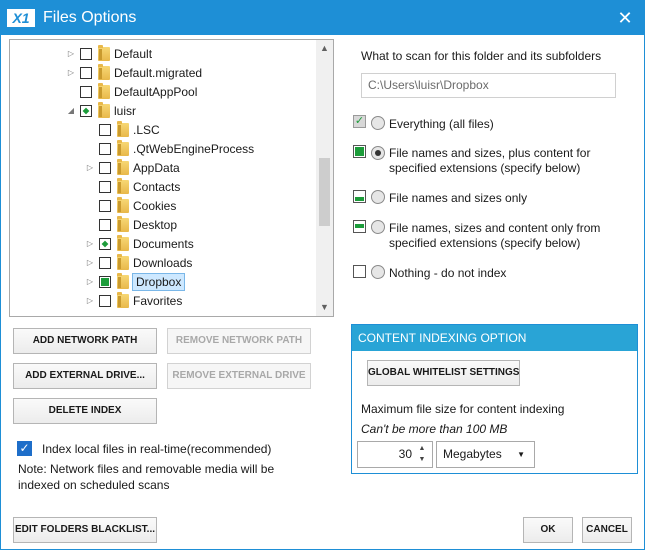 The width and height of the screenshot is (645, 550). I want to click on realtime-index-checkbox: ✓, so click(24, 448).